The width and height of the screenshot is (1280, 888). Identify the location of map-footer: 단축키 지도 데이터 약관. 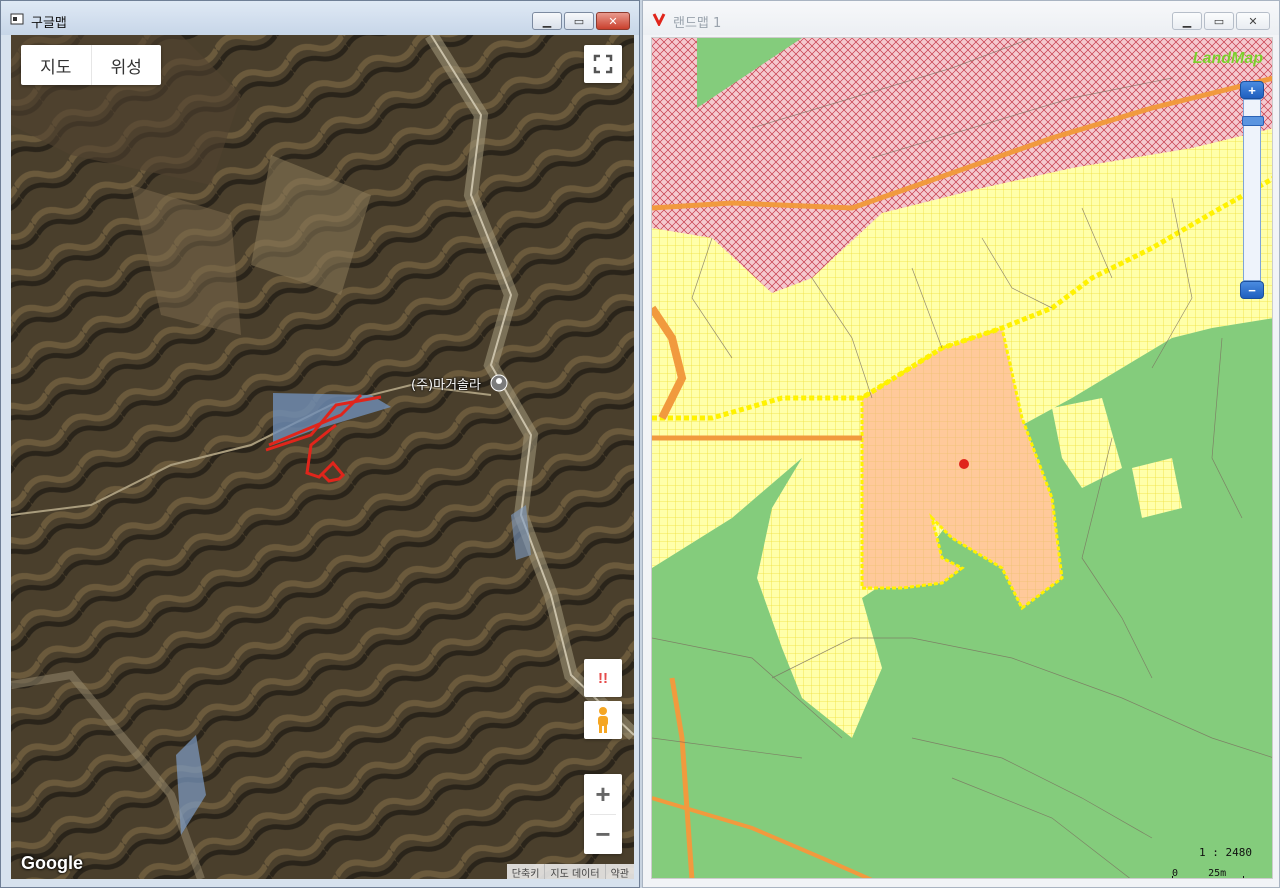
(570, 871).